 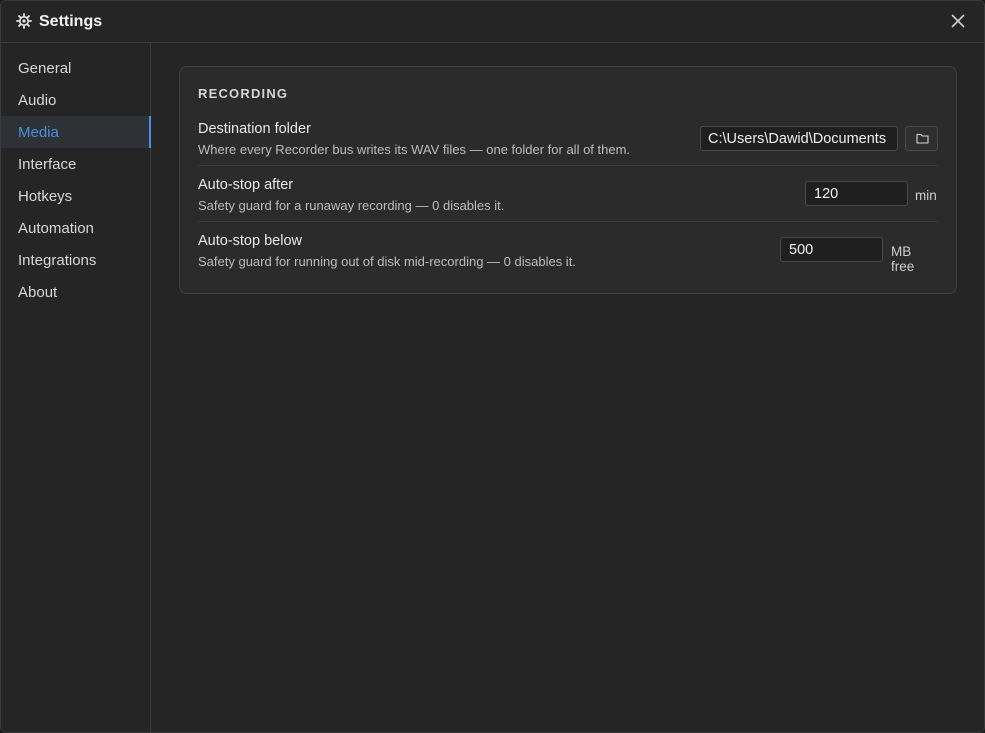 I want to click on browse-folder-button, so click(x=921, y=138).